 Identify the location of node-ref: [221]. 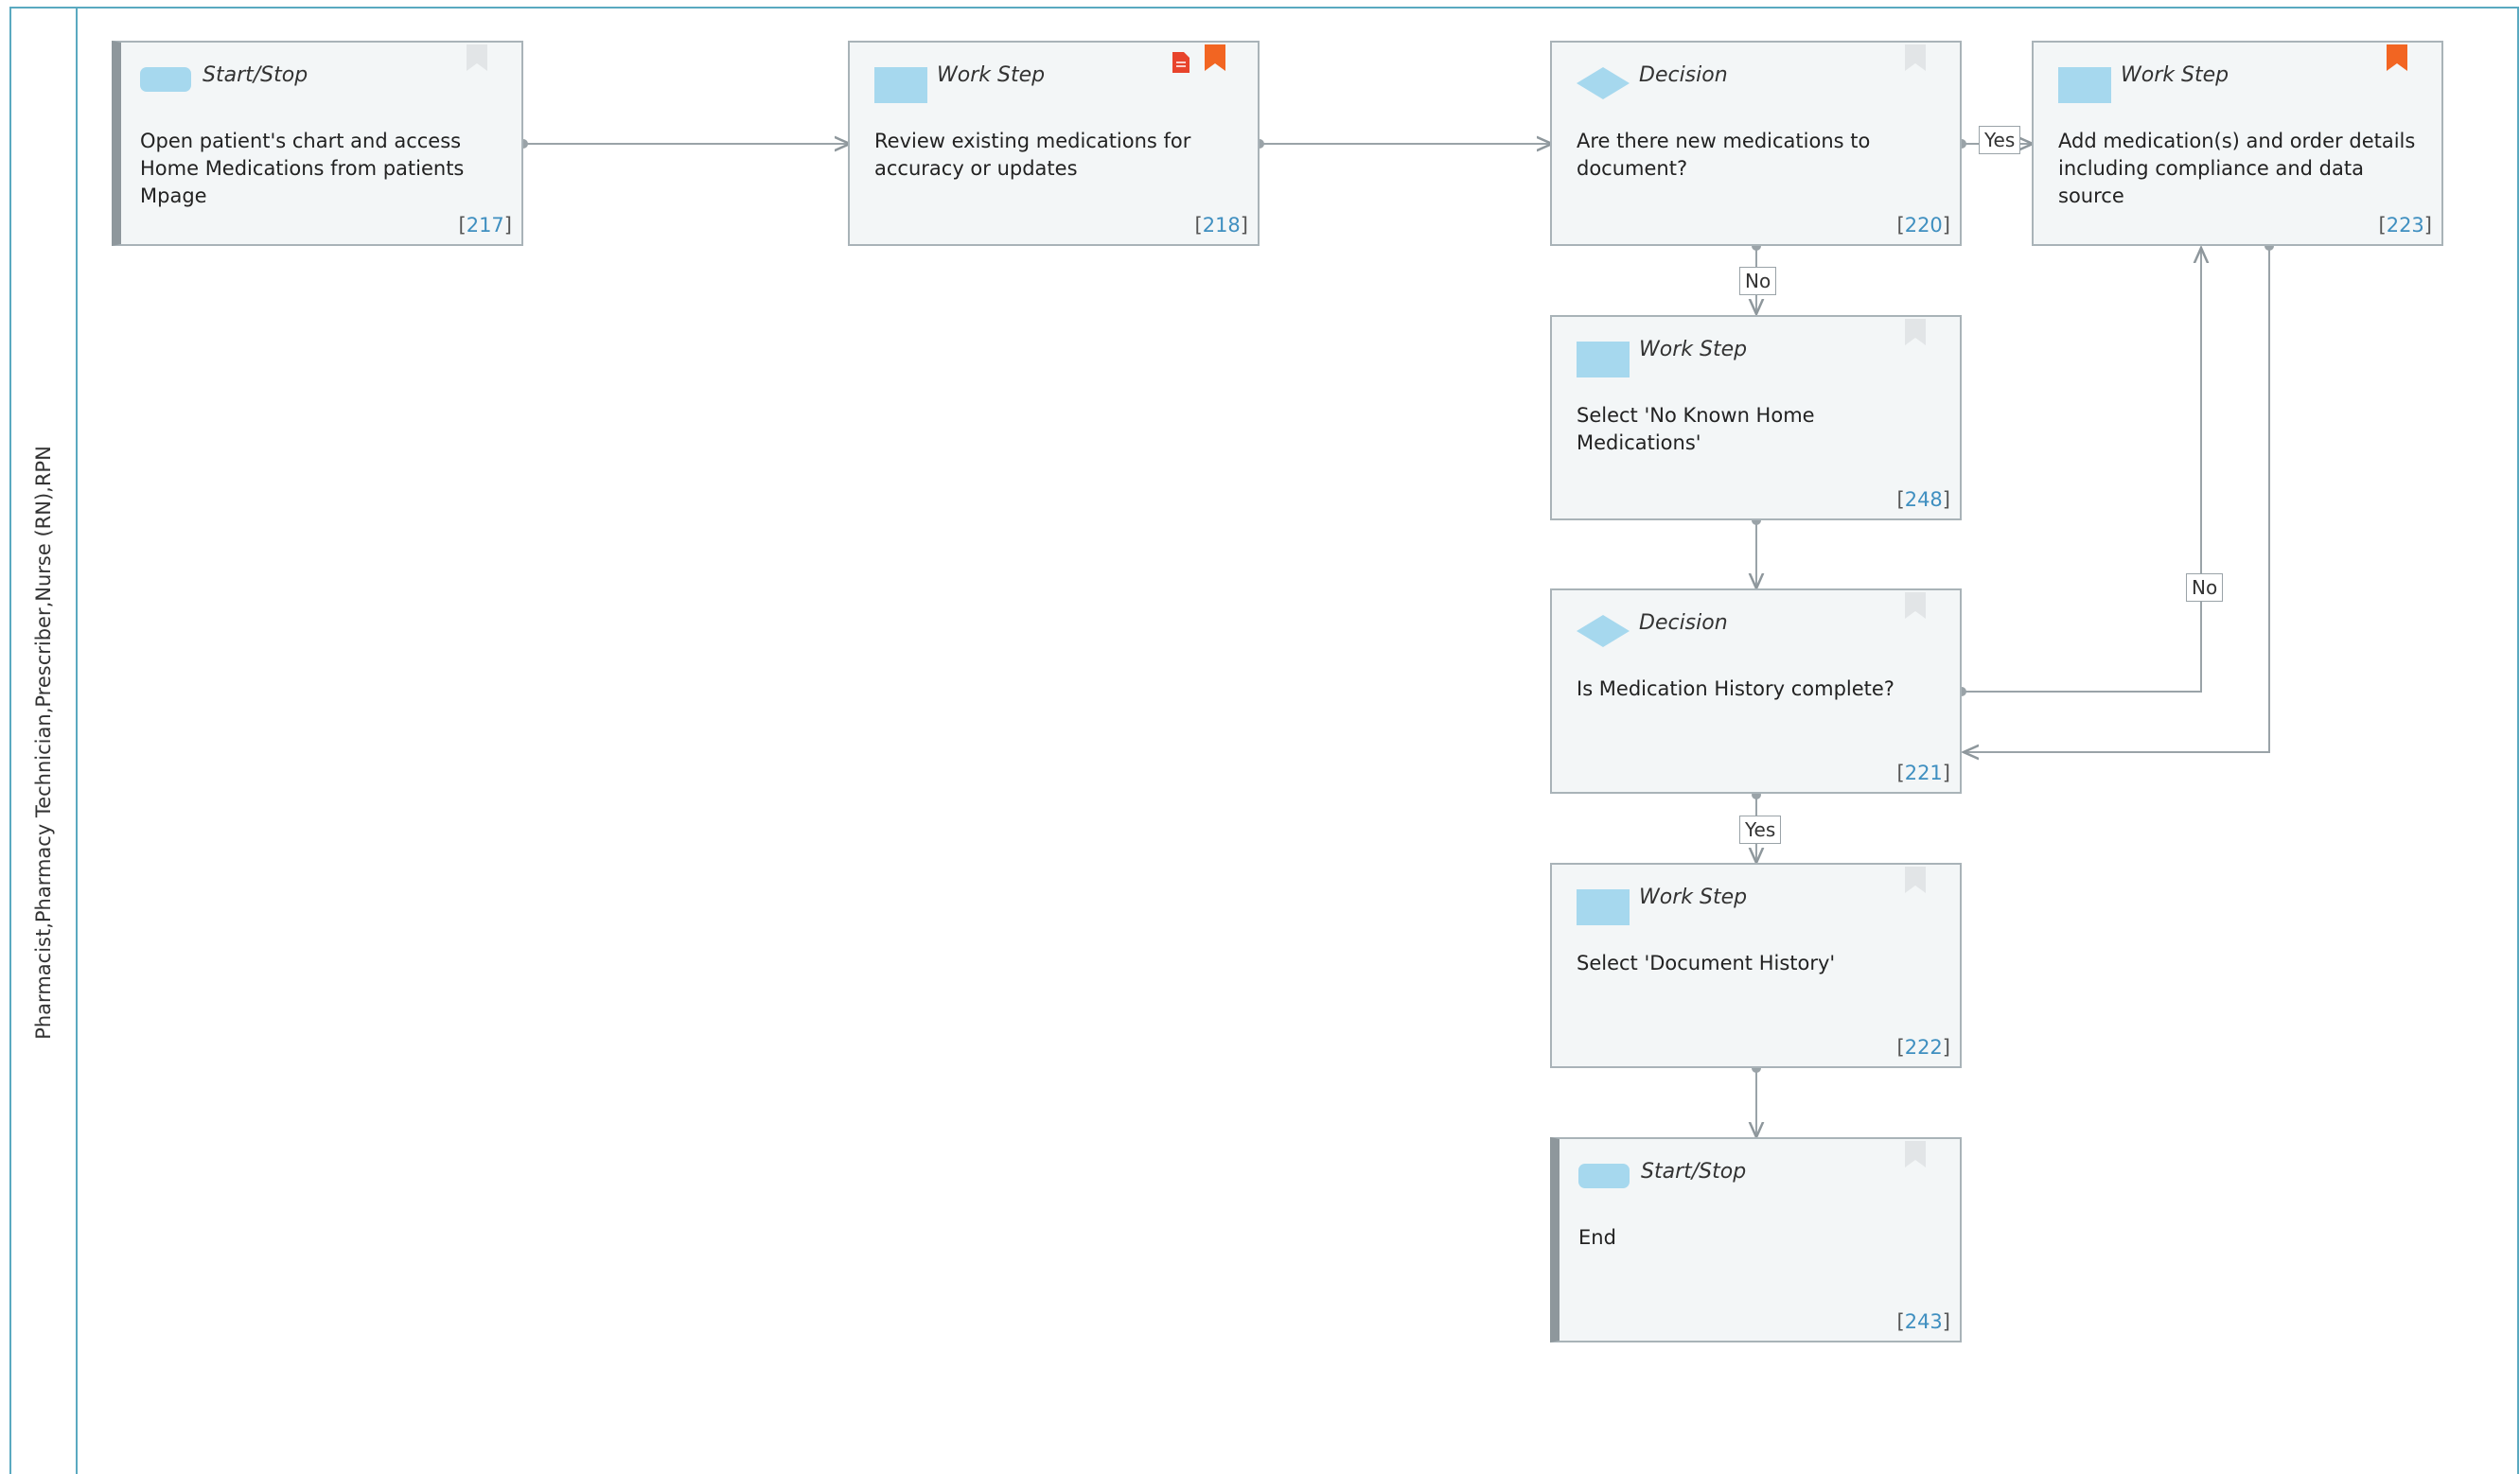
(1924, 773).